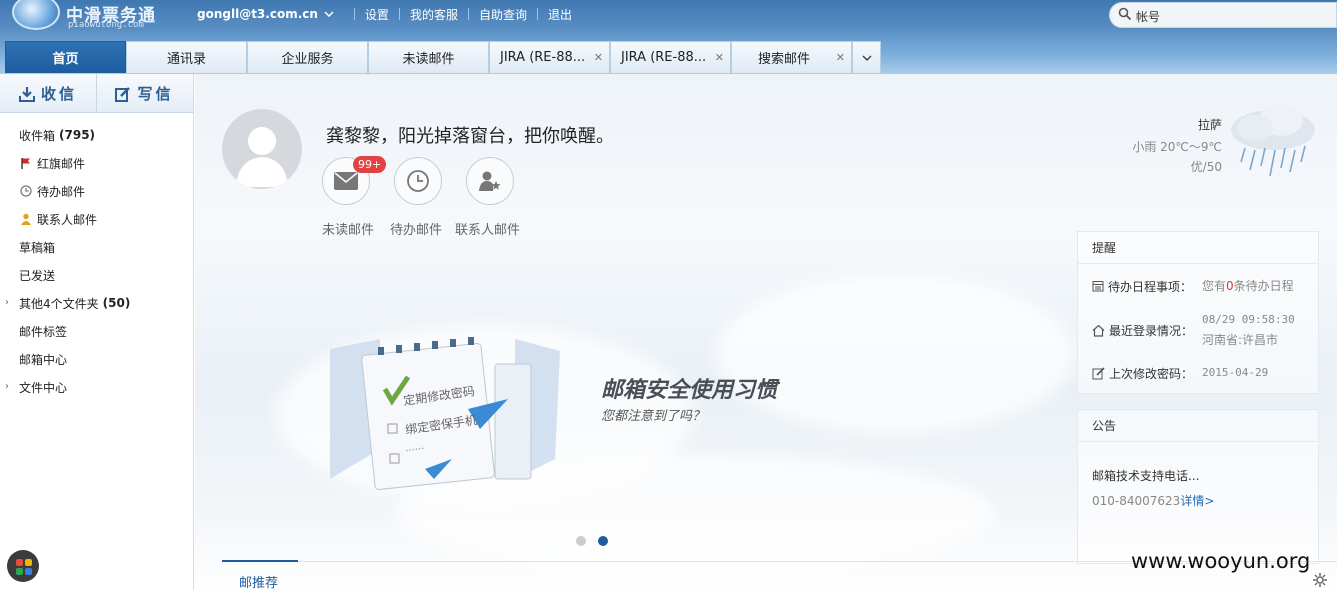  I want to click on folder-others: › 其他4个文件夹 (50), so click(96, 303).